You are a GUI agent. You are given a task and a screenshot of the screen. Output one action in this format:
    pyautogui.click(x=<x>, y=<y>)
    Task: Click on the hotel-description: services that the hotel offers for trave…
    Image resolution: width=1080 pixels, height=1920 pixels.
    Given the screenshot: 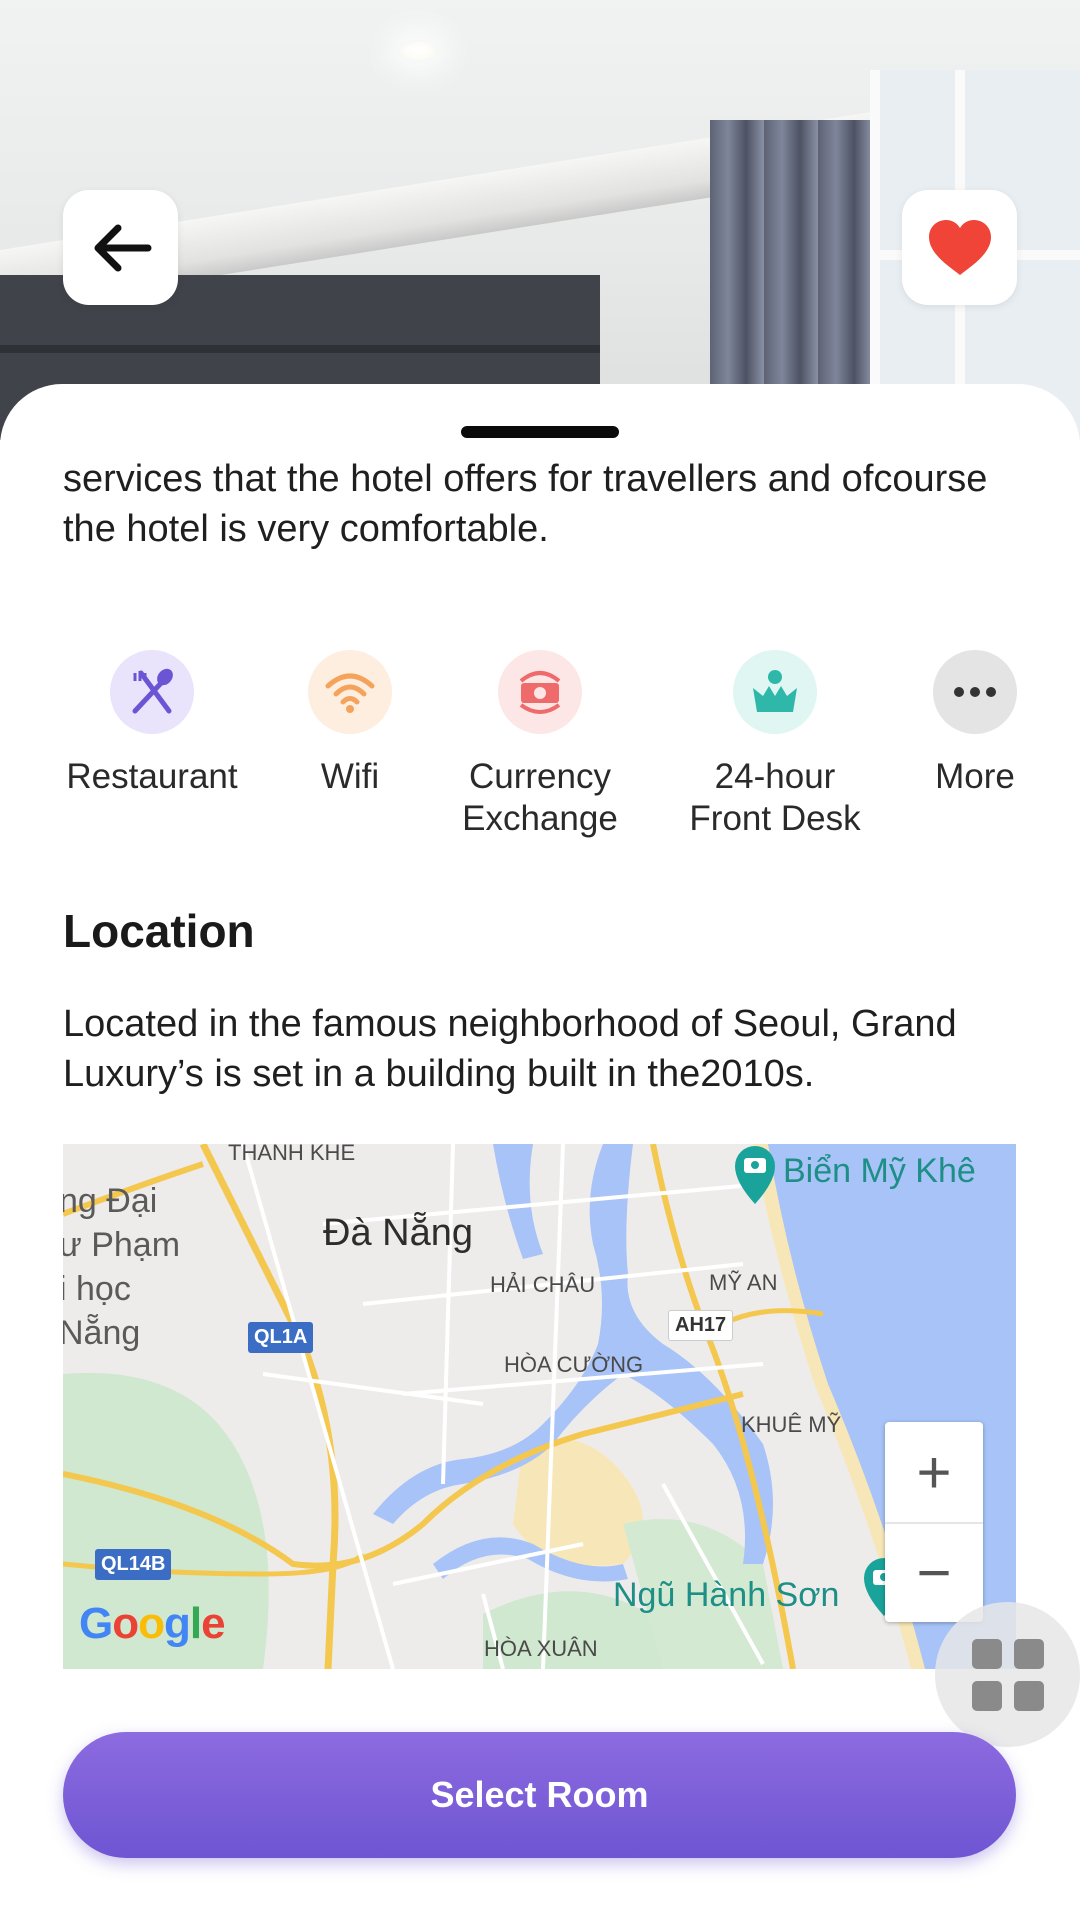 What is the action you would take?
    pyautogui.click(x=525, y=504)
    